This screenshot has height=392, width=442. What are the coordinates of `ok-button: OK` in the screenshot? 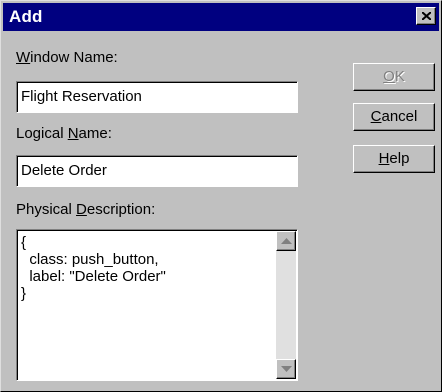 It's located at (394, 77).